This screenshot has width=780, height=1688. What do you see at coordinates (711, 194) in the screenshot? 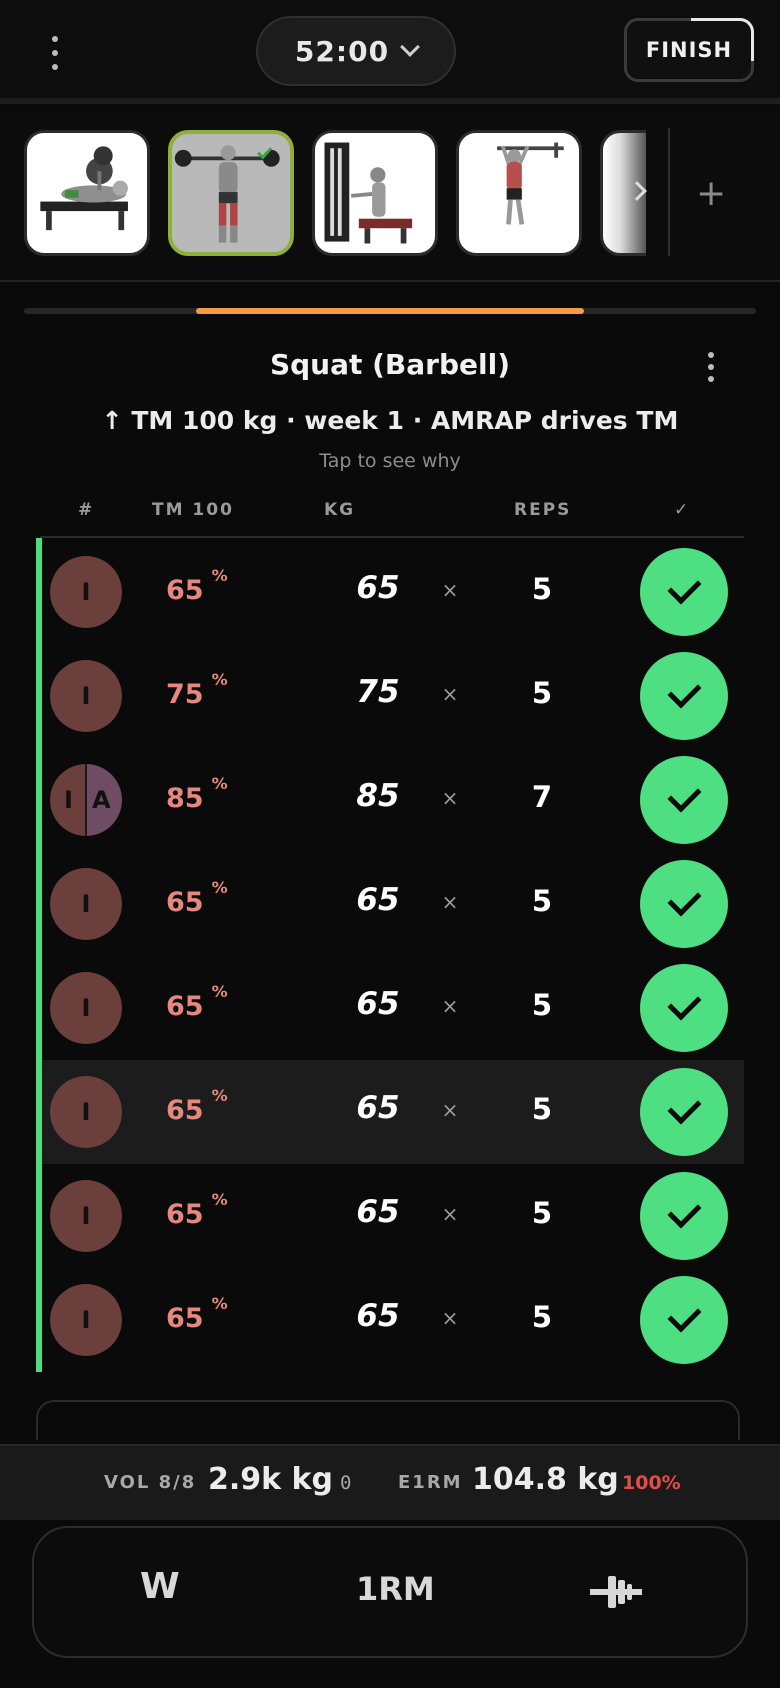
I see `add-exercise-icon: +` at bounding box center [711, 194].